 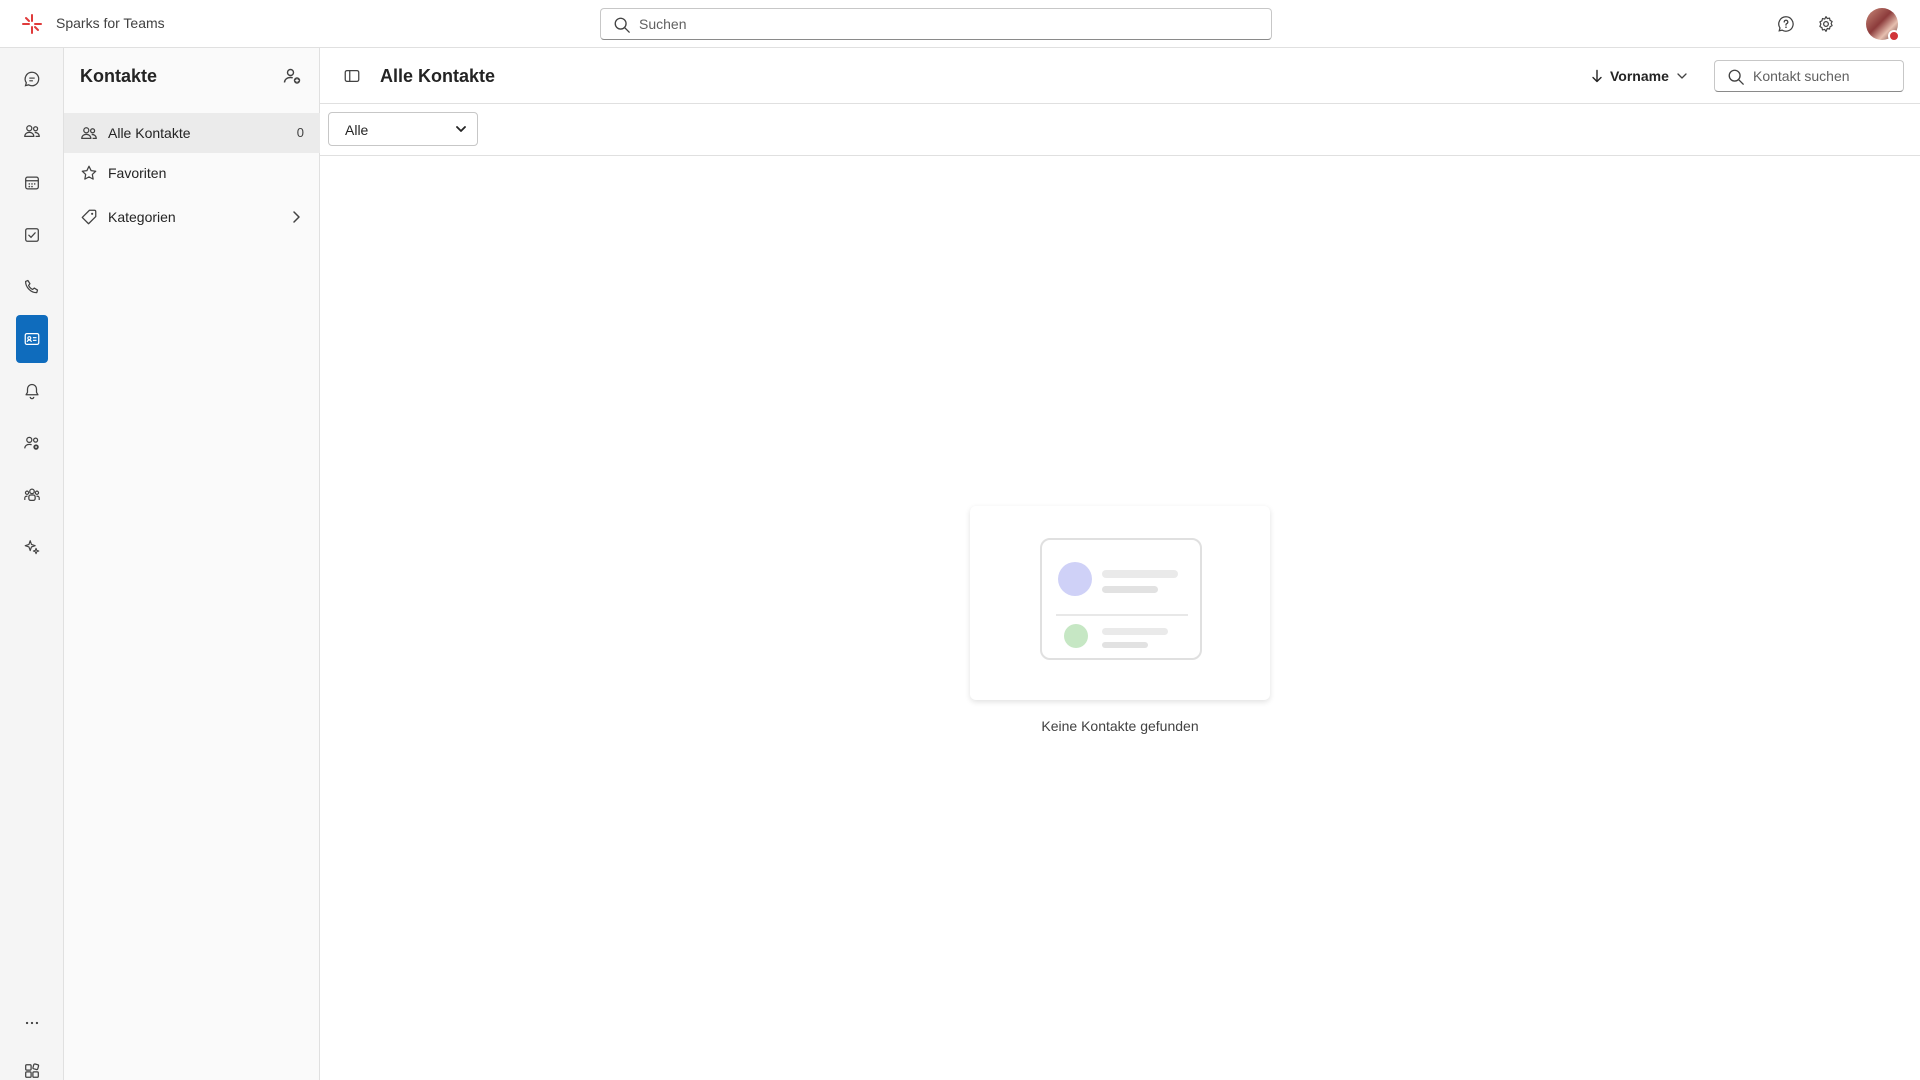 I want to click on illustration-avatar-purple, so click(x=1075, y=579).